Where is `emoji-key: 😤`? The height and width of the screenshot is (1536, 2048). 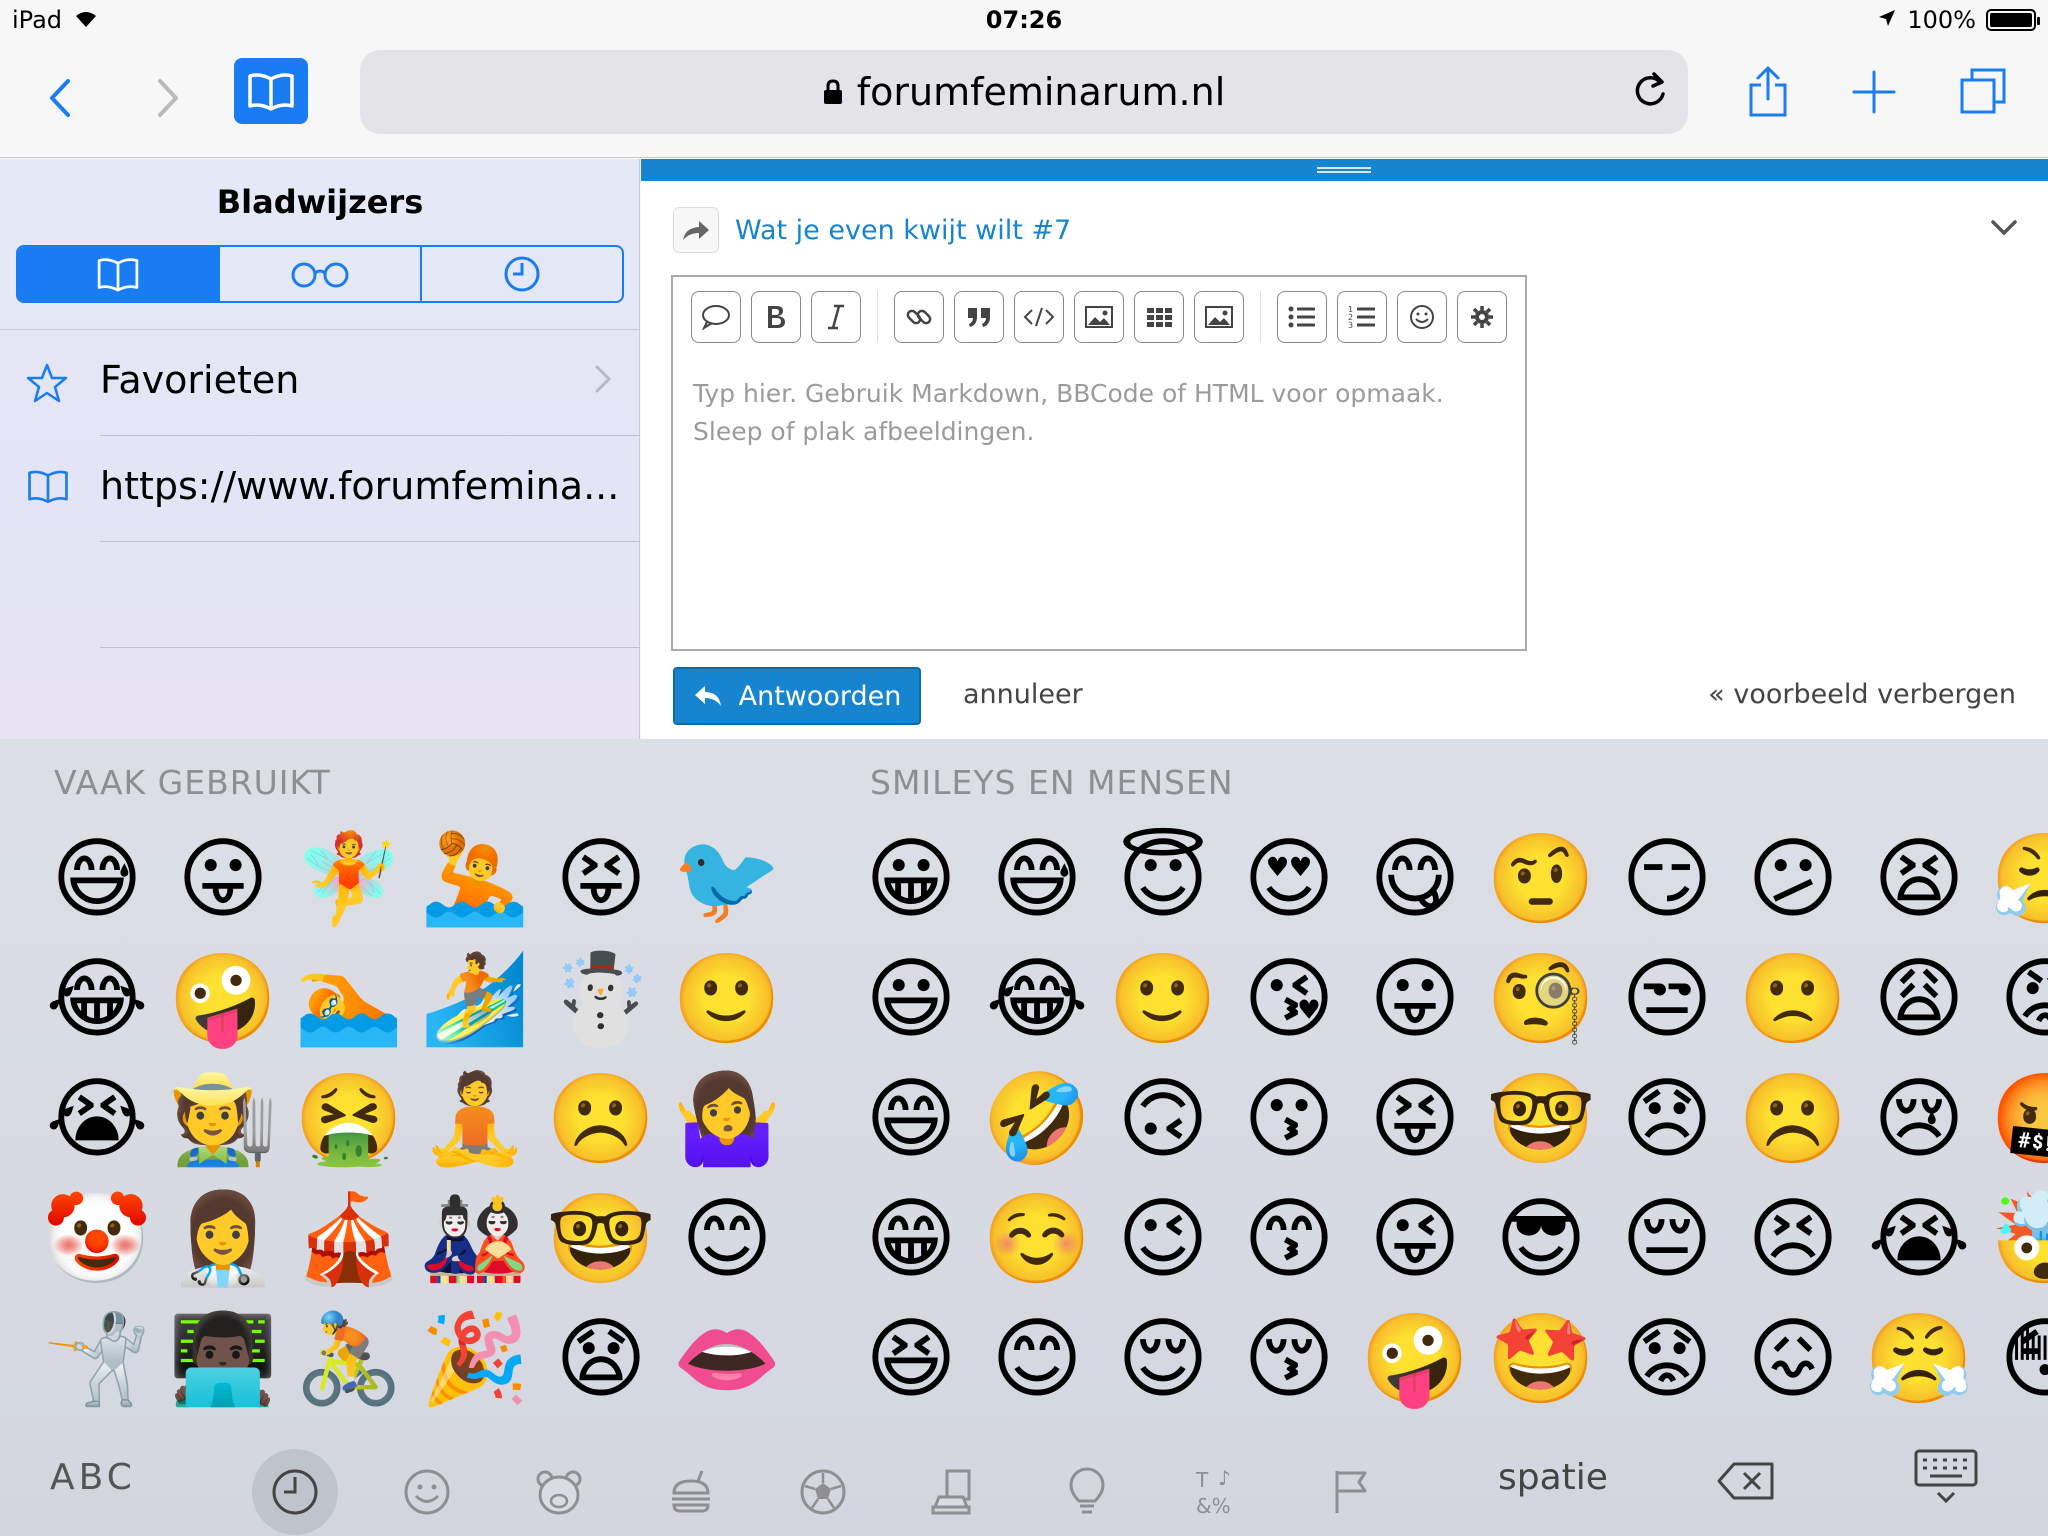 emoji-key: 😤 is located at coordinates (1919, 1359).